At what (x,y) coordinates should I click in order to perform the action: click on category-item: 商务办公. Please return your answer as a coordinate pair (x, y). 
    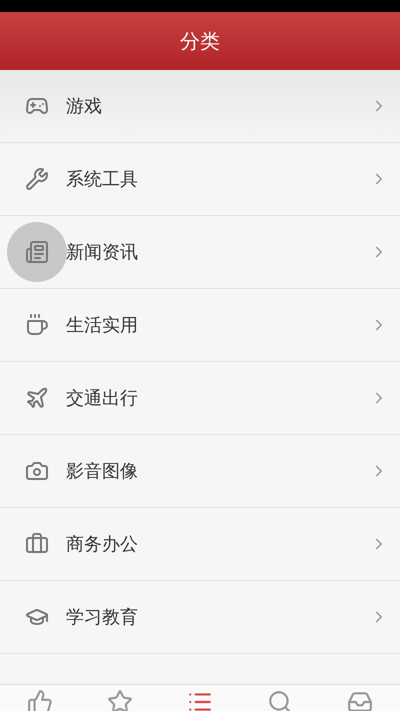
    Looking at the image, I should click on (200, 544).